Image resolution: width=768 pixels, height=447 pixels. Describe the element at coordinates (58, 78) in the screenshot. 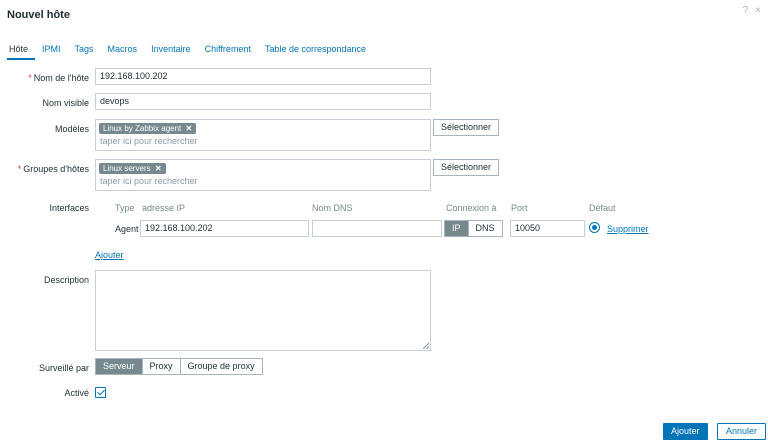

I see `host-name-label: * Nom de l'hôte` at that location.